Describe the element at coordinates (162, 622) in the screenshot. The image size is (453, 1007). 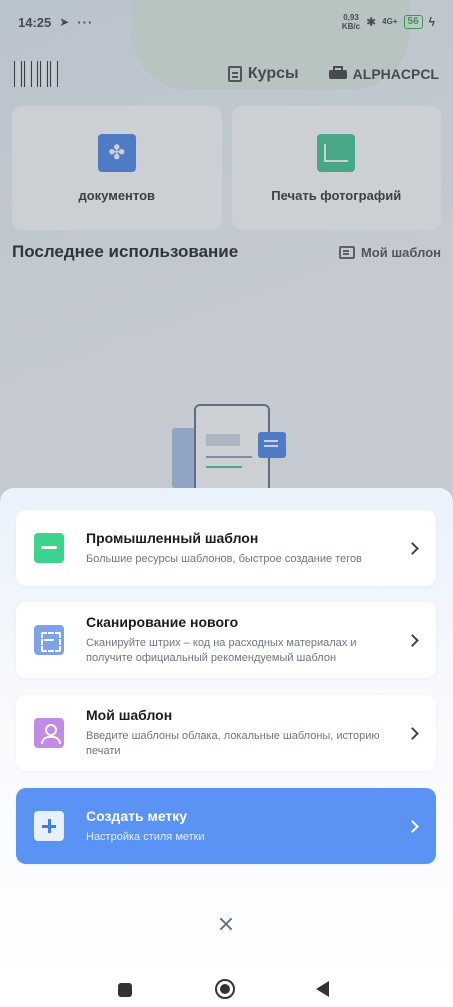
I see `option-title: Сканирование нового` at that location.